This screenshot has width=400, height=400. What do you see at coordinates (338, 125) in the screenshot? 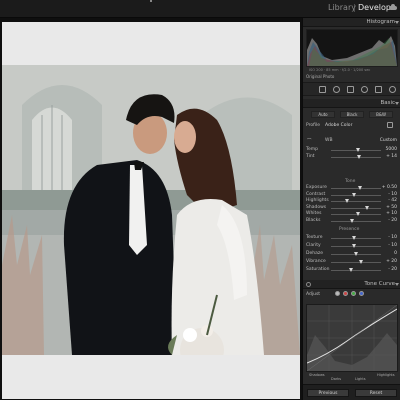
I see `profile-value: Adobe Color` at bounding box center [338, 125].